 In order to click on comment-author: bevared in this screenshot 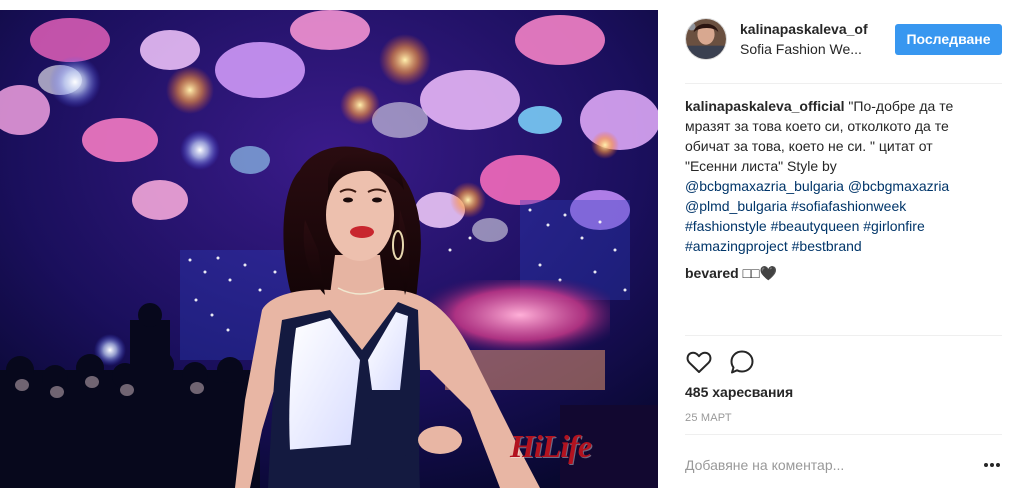, I will do `click(712, 273)`.